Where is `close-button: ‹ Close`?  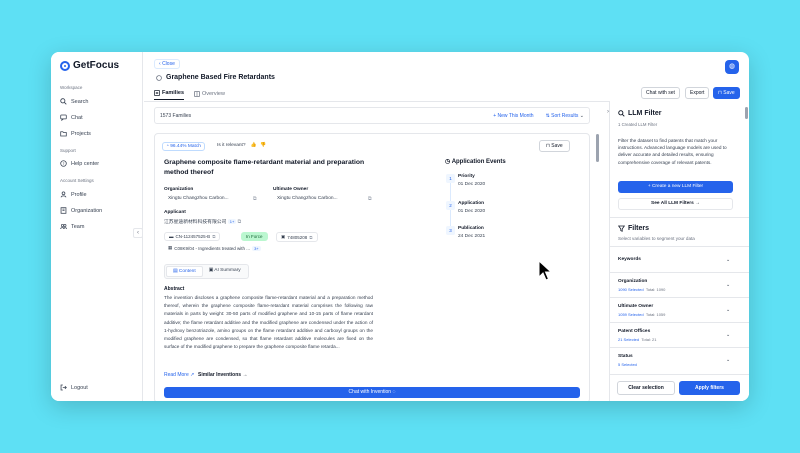
close-button: ‹ Close is located at coordinates (167, 64).